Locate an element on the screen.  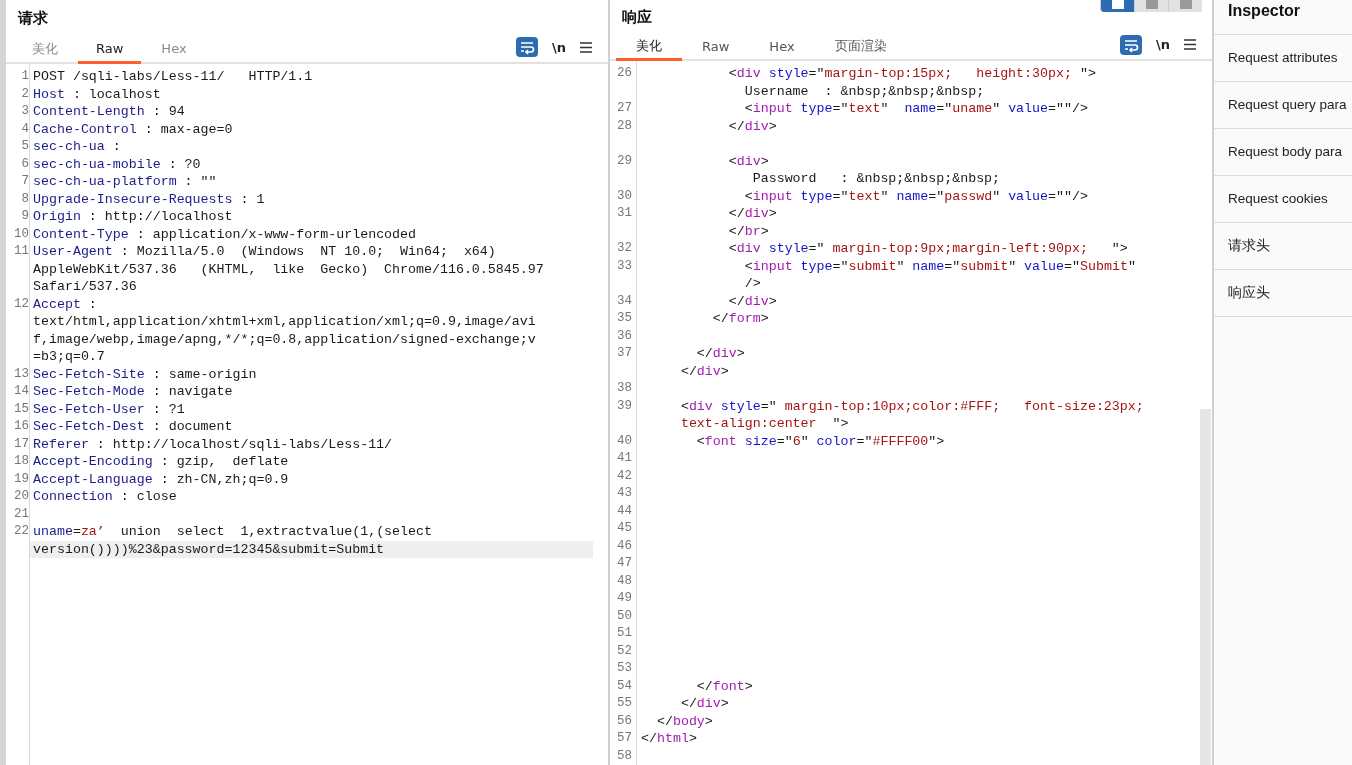
pane-title: 请求 is located at coordinates (33, 18).